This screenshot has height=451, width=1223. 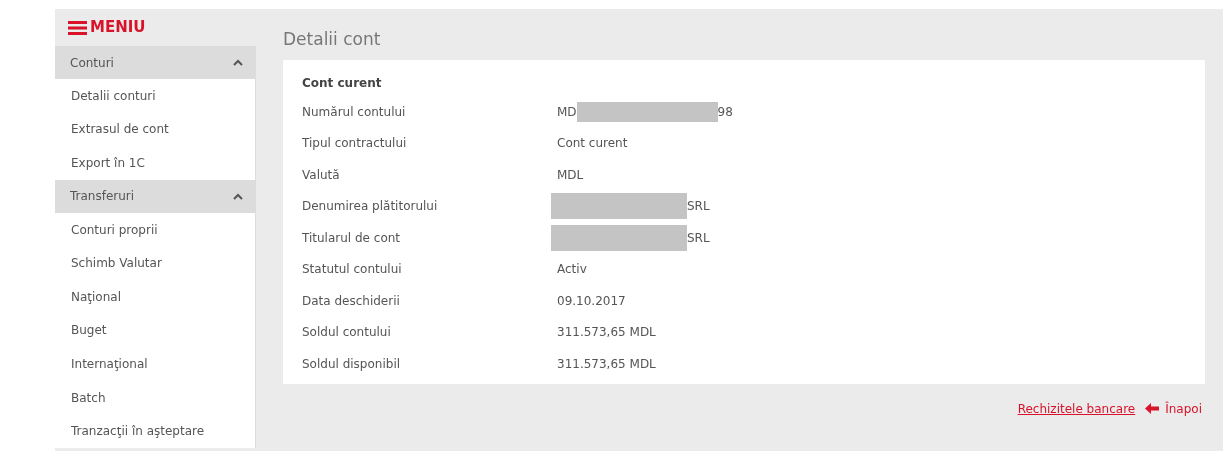 I want to click on field-label: Denumirea plătitorului, so click(x=370, y=207).